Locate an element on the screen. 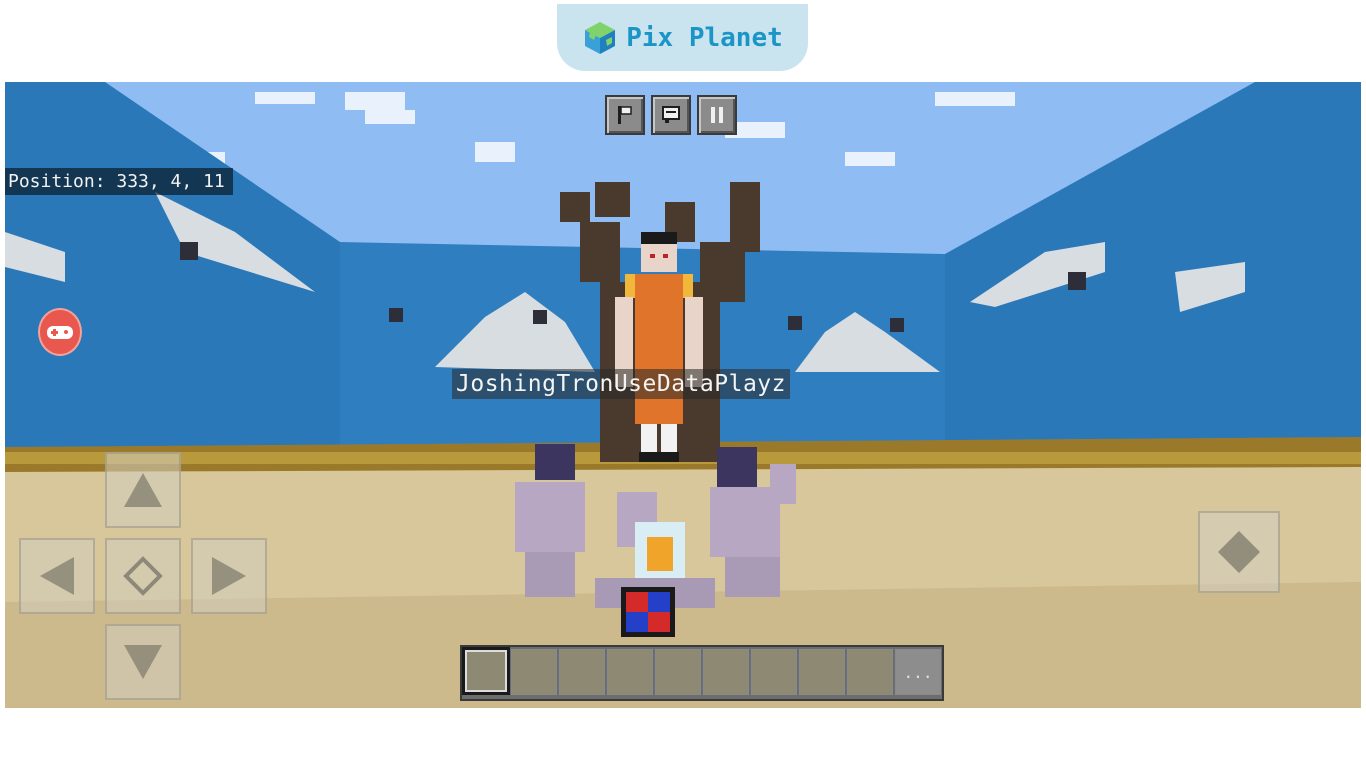 Image resolution: width=1366 pixels, height=768 pixels. arrow-right-icon is located at coordinates (229, 576).